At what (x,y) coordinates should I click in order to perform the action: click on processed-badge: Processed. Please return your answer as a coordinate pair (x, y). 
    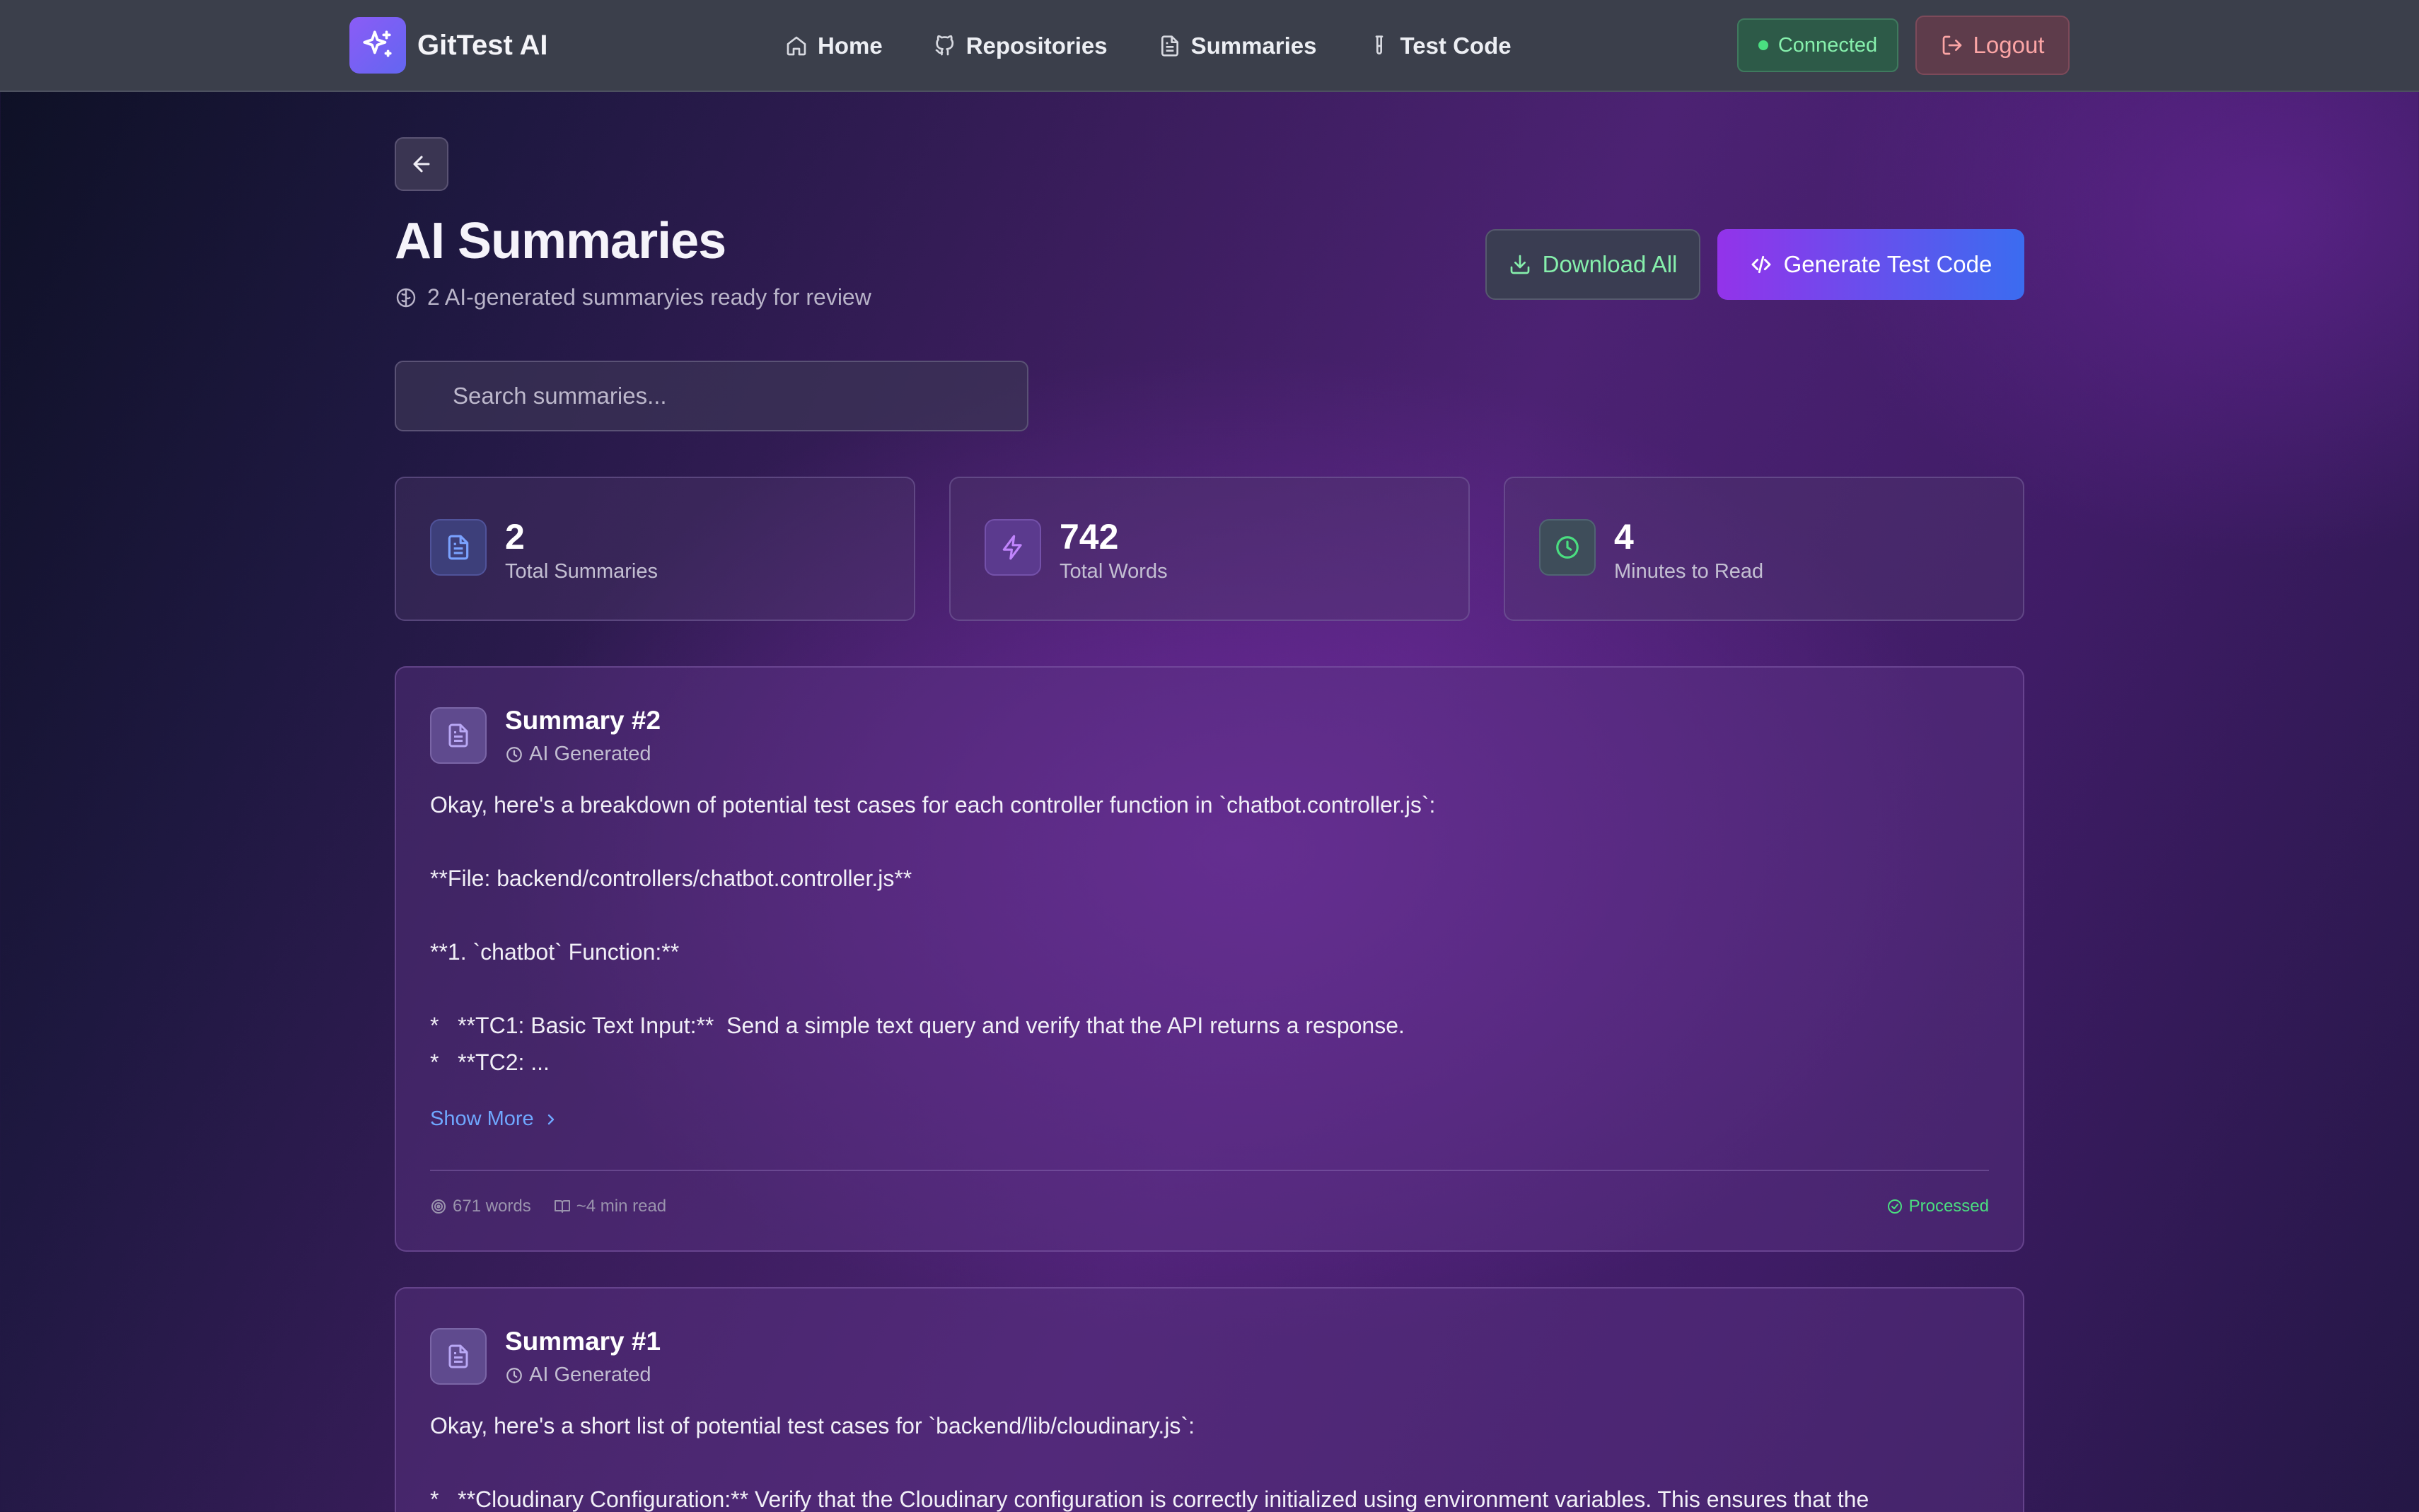
    Looking at the image, I should click on (1938, 1206).